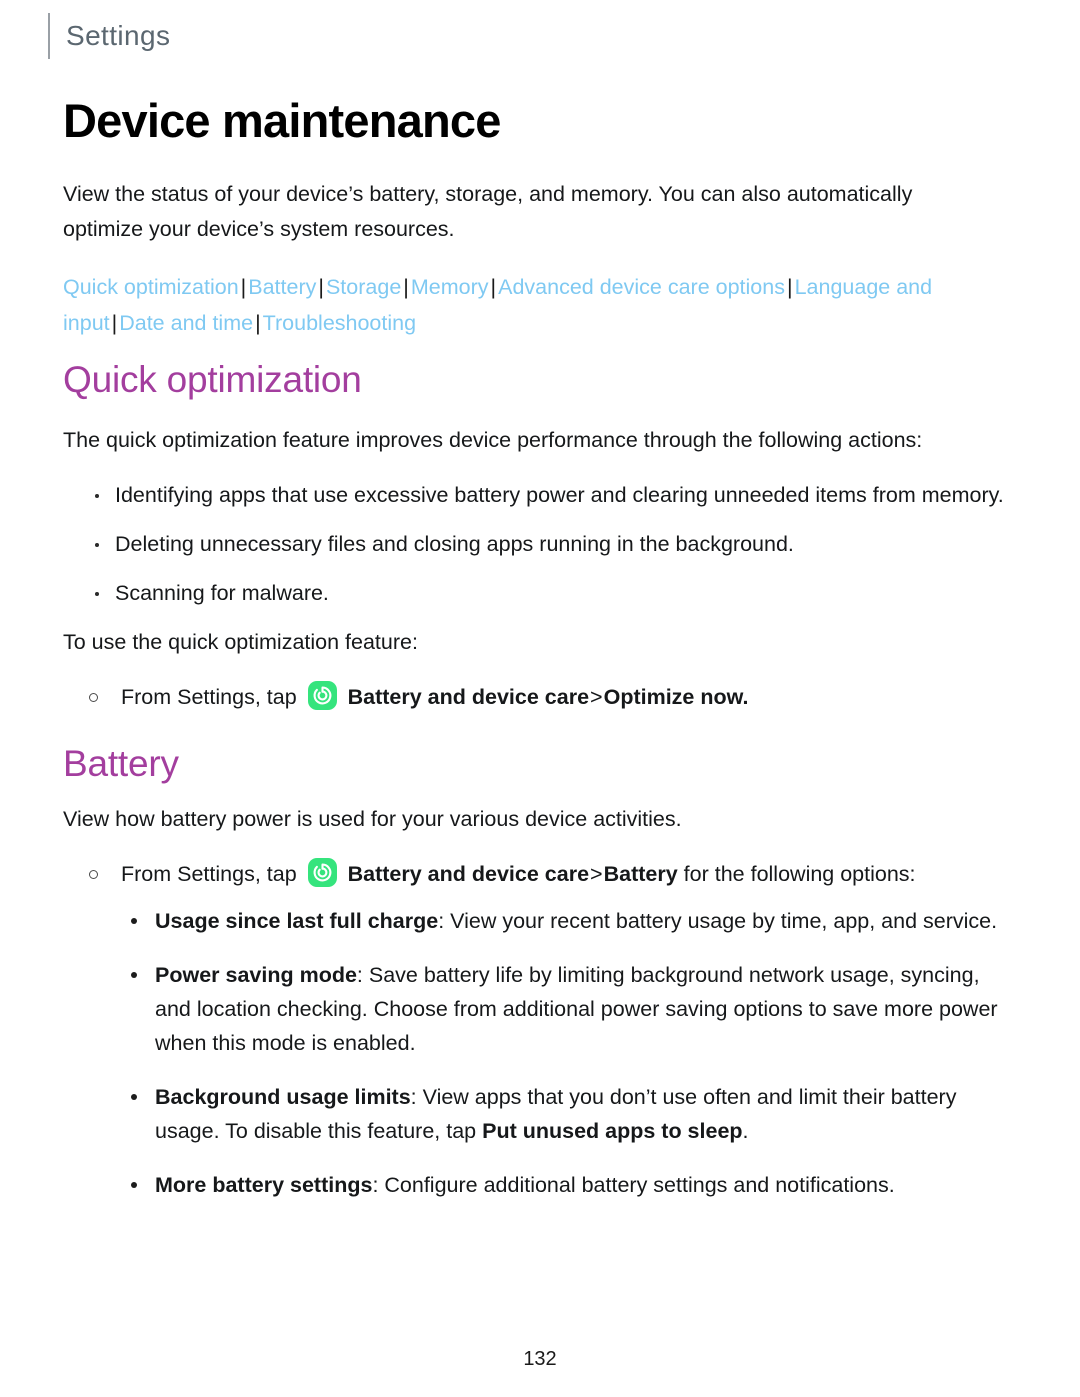 The width and height of the screenshot is (1080, 1397). What do you see at coordinates (264, 1184) in the screenshot?
I see `option-label: More battery settings` at bounding box center [264, 1184].